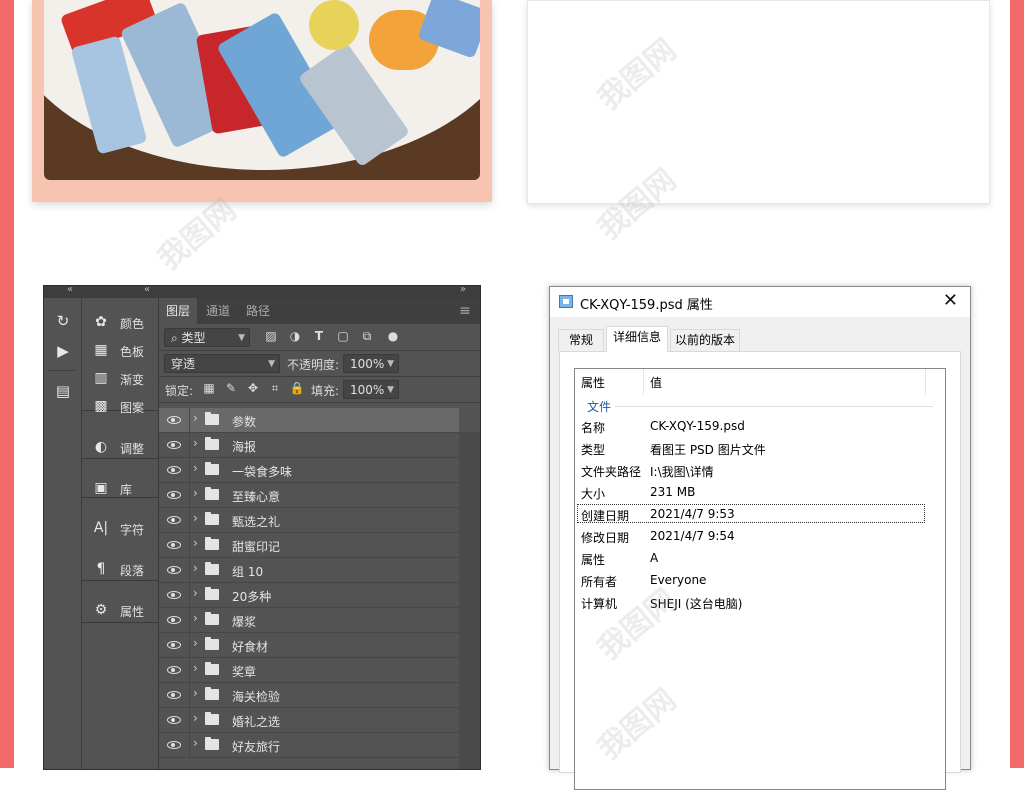 The height and width of the screenshot is (790, 1024). What do you see at coordinates (120, 610) in the screenshot?
I see `properties-panel-button: ⚙ 属性` at bounding box center [120, 610].